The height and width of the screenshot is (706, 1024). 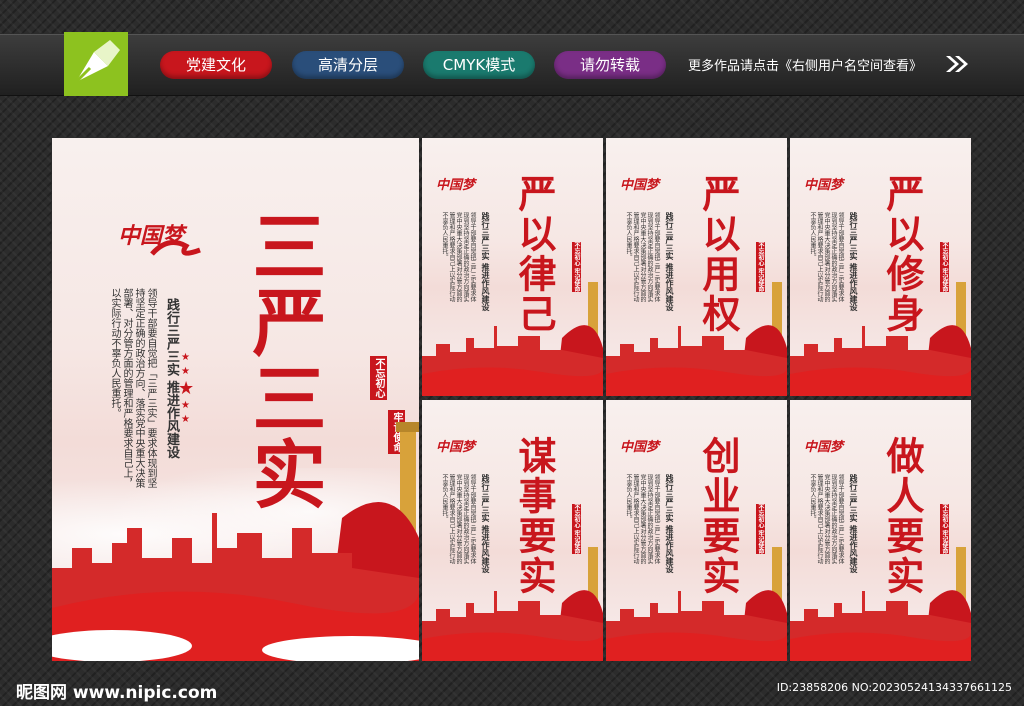 What do you see at coordinates (894, 687) in the screenshot?
I see `image-id-text: ID:23858206 NO:20230524134337661125` at bounding box center [894, 687].